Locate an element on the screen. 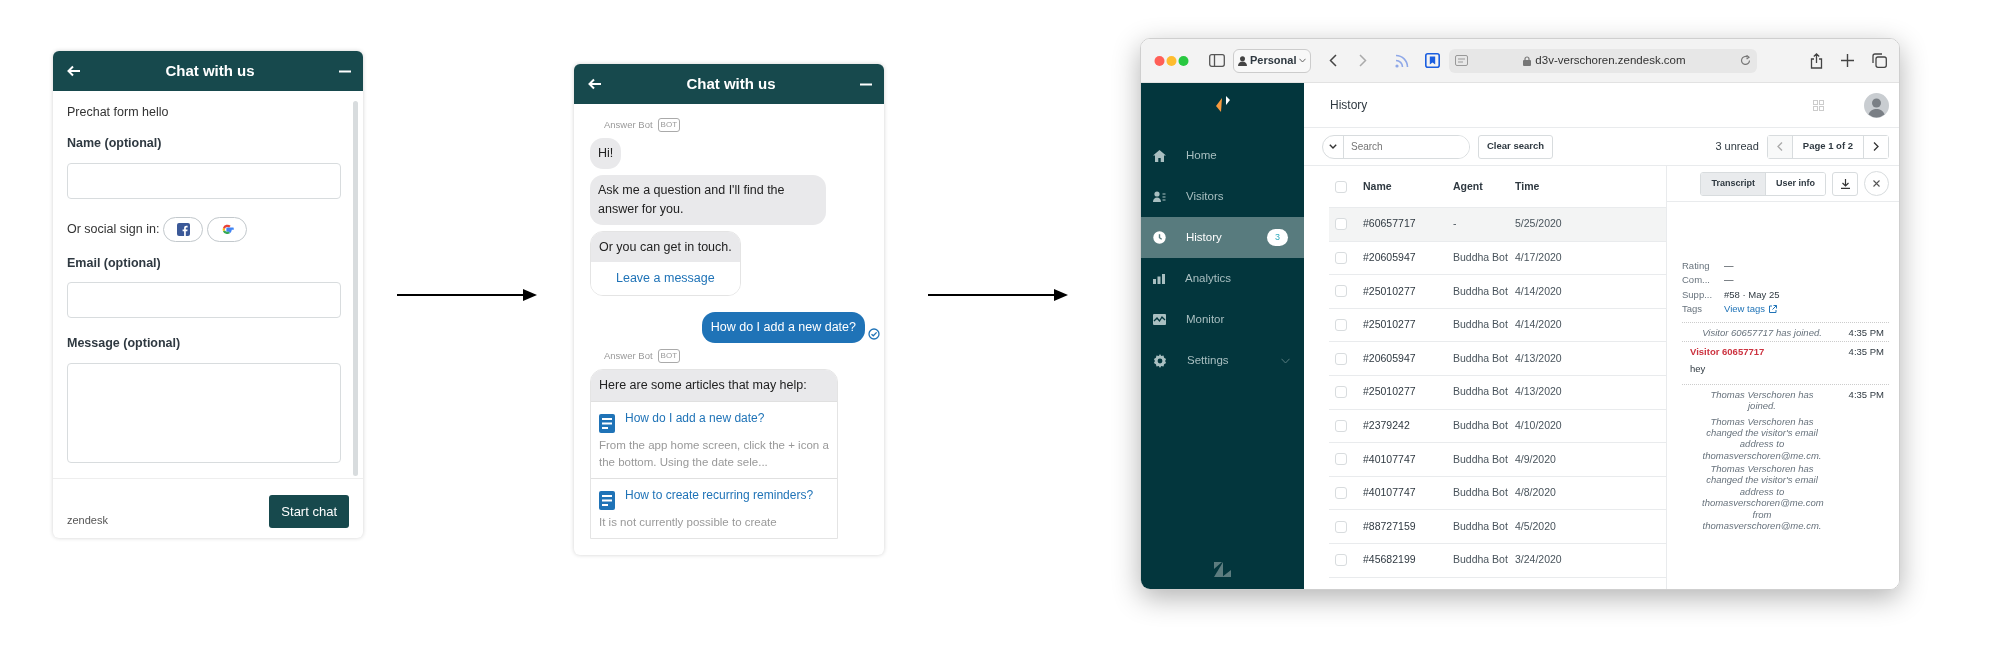 The image size is (2000, 660). table-row: #25010277 Buddha Bot 4/13/2020 is located at coordinates (1497, 392).